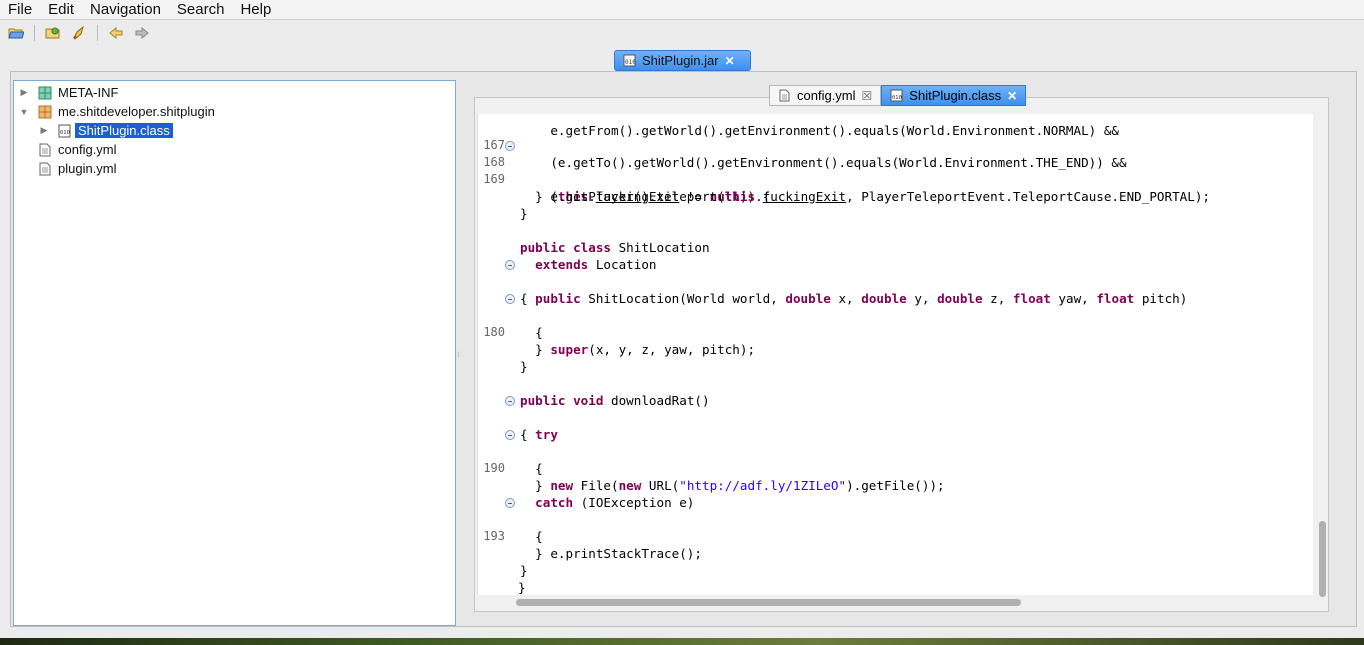 Image resolution: width=1364 pixels, height=645 pixels. Describe the element at coordinates (116, 33) in the screenshot. I see `back-arrow-icon` at that location.